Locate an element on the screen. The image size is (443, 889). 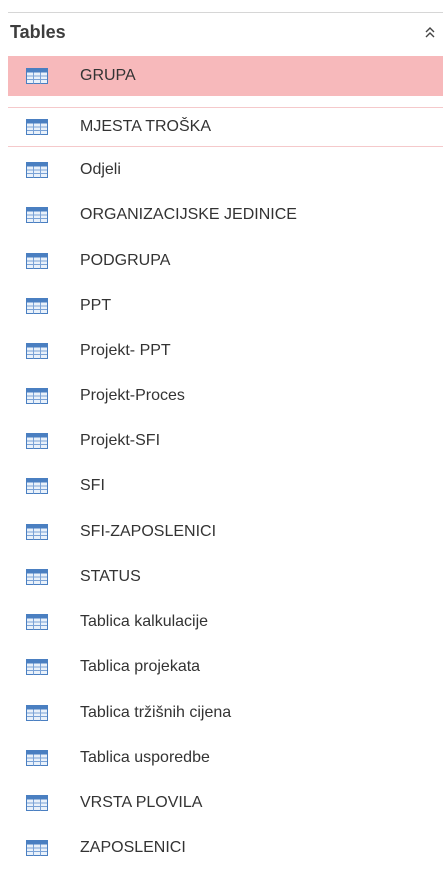
list-item: ZAPOSLENICI is located at coordinates (225, 847).